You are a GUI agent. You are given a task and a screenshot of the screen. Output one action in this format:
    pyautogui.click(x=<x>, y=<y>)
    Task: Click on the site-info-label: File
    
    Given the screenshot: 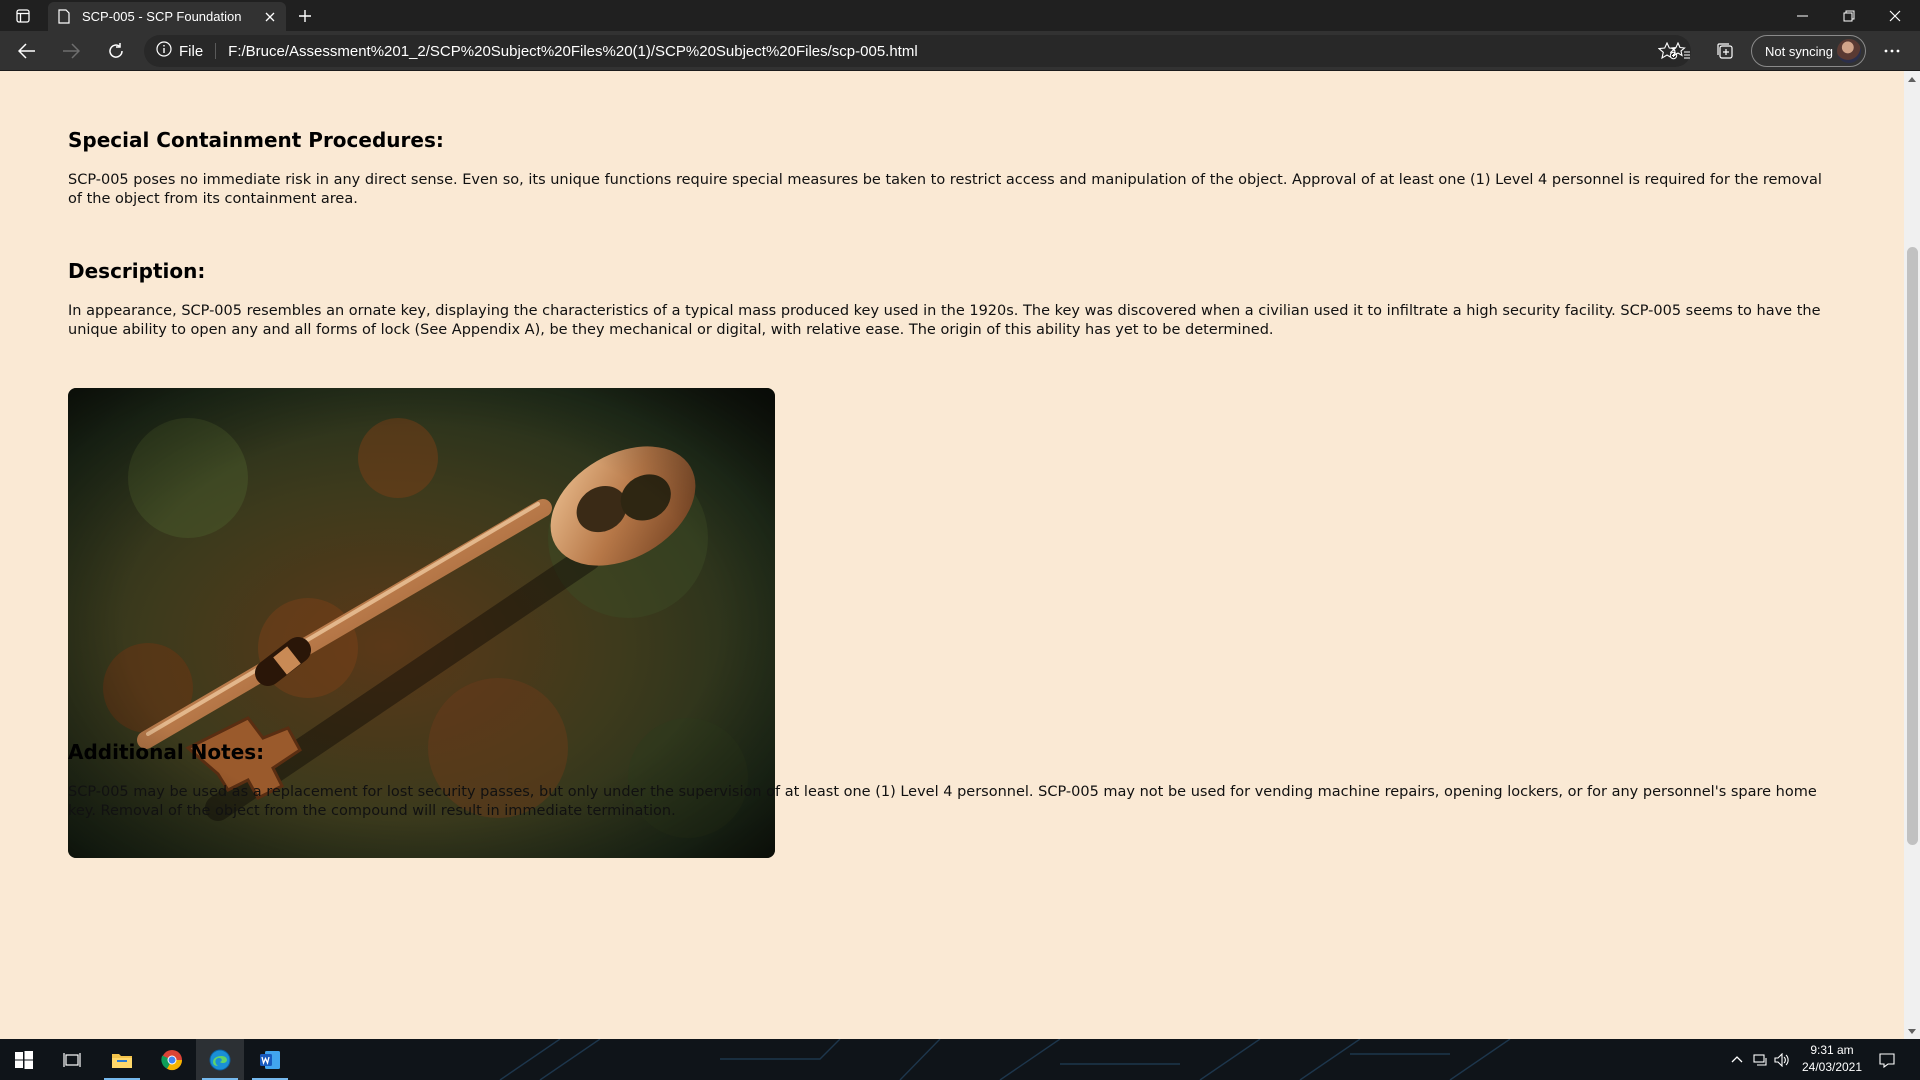 What is the action you would take?
    pyautogui.click(x=191, y=51)
    